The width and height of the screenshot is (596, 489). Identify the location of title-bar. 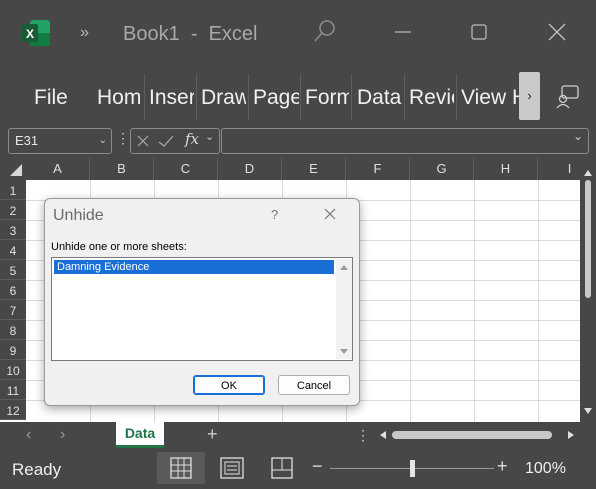
(298, 33).